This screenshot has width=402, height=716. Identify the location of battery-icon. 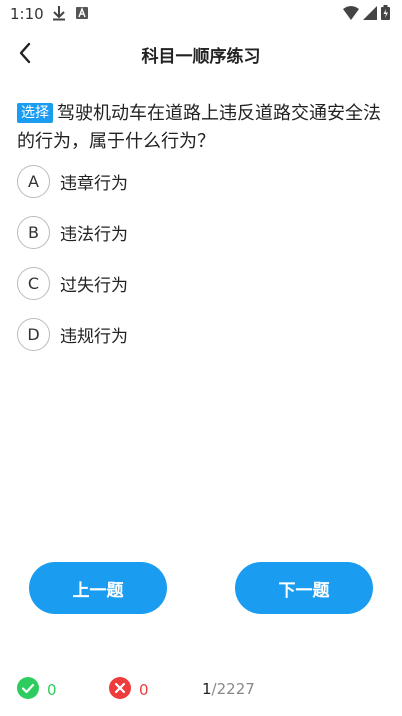
(385, 14).